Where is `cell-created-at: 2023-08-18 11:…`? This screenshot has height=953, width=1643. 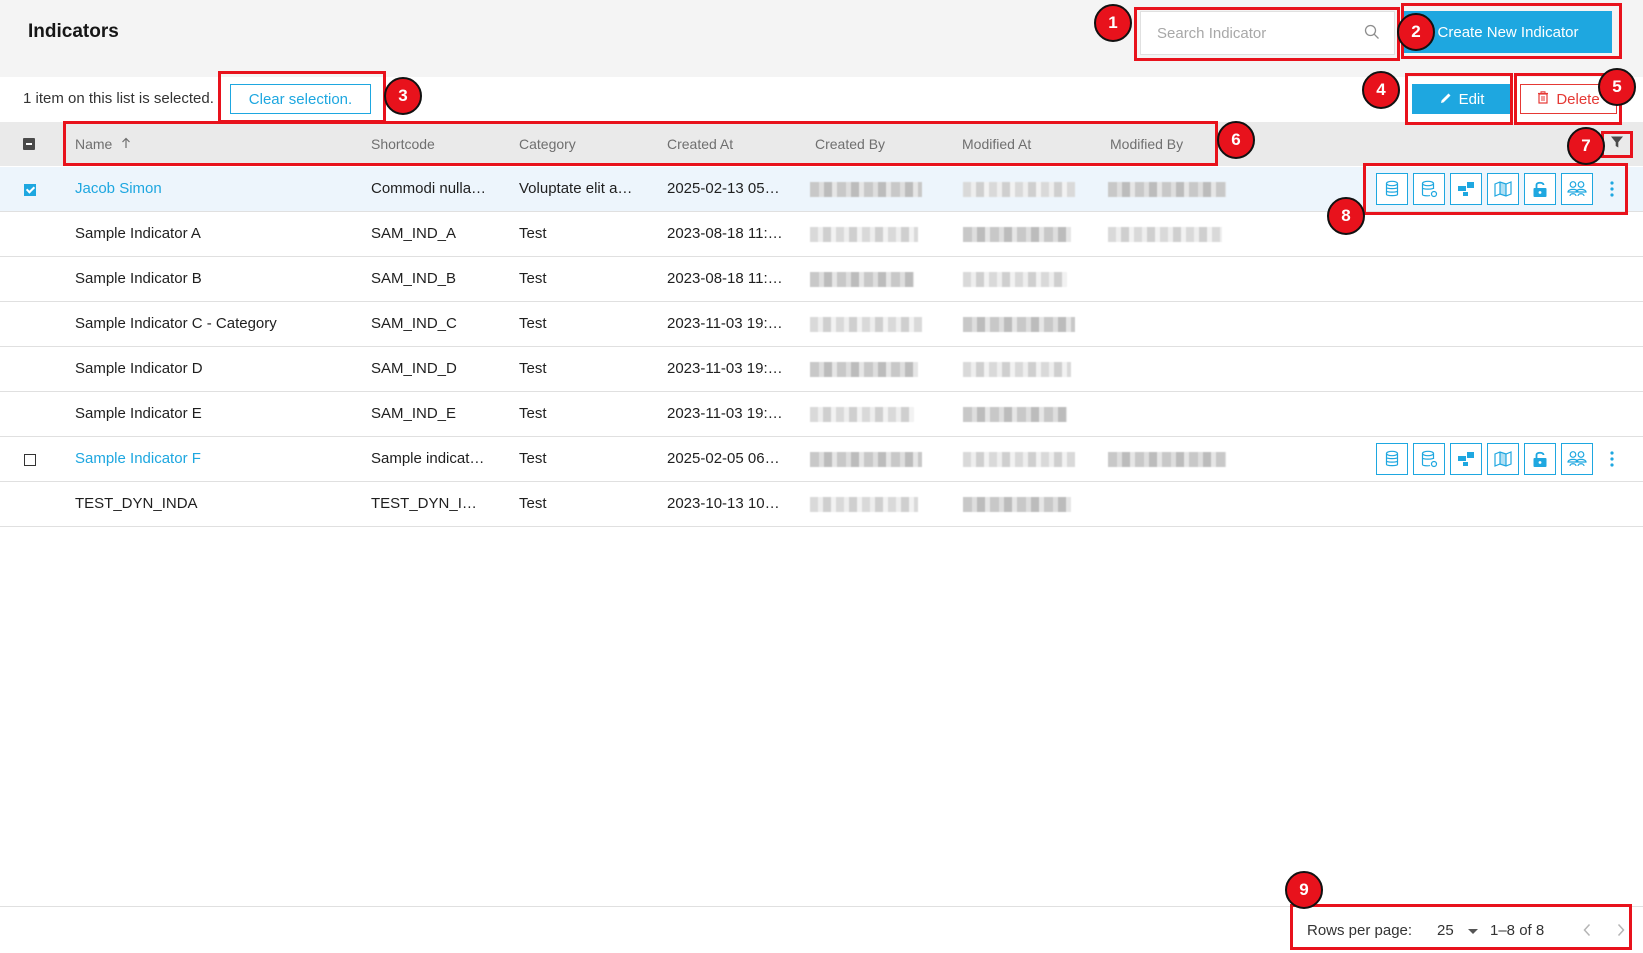
cell-created-at: 2023-08-18 11:… is located at coordinates (725, 278).